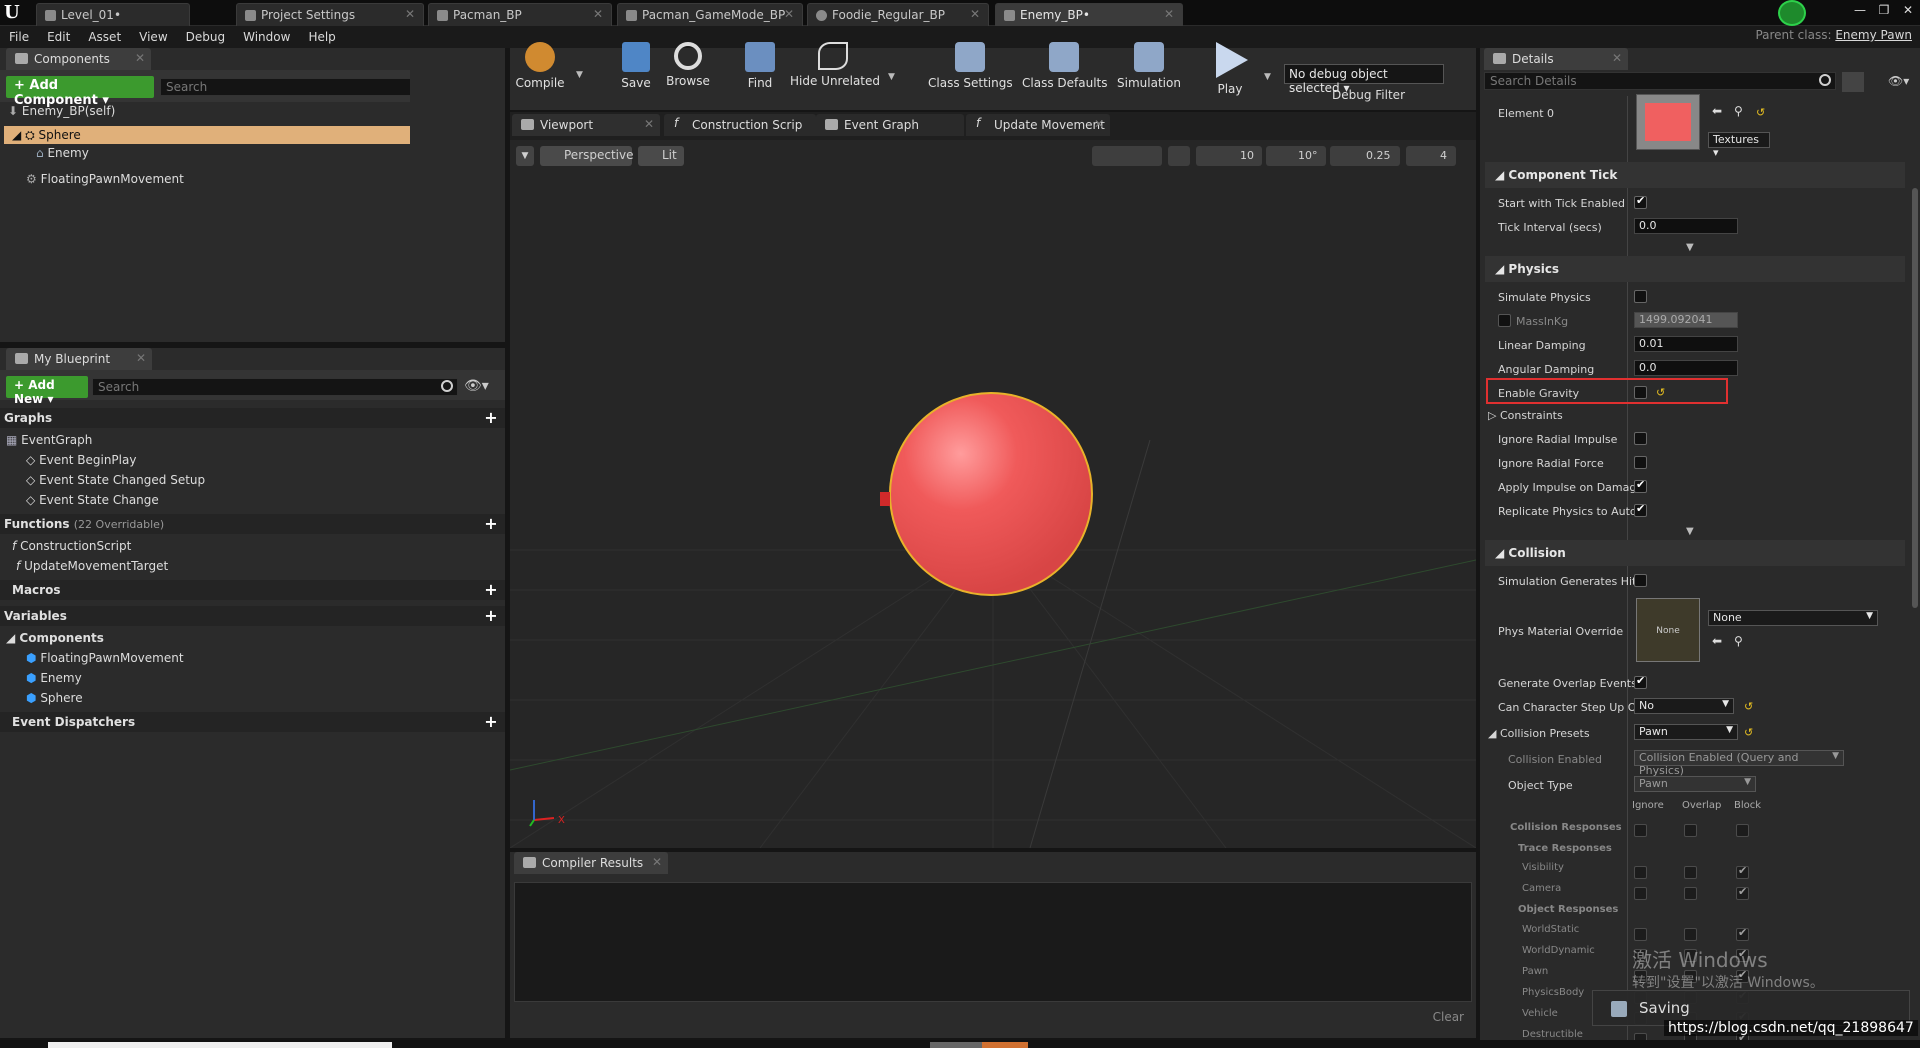 The width and height of the screenshot is (1920, 1048). Describe the element at coordinates (153, 37) in the screenshot. I see `menu-view: View` at that location.